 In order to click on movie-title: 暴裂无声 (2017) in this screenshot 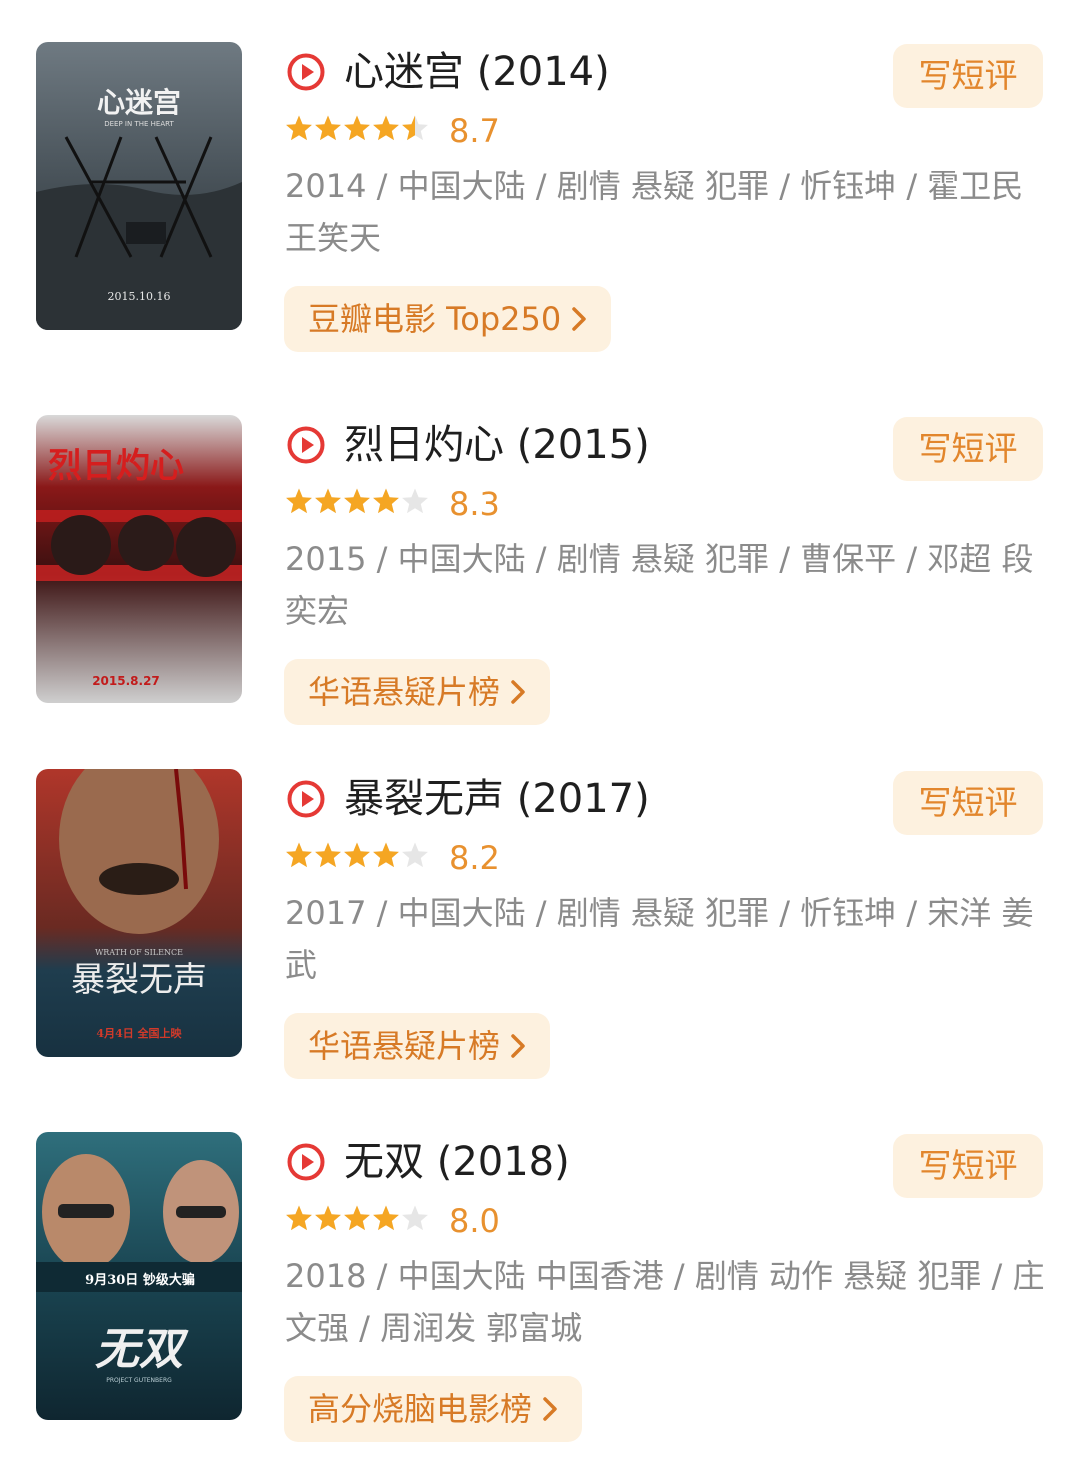, I will do `click(497, 799)`.